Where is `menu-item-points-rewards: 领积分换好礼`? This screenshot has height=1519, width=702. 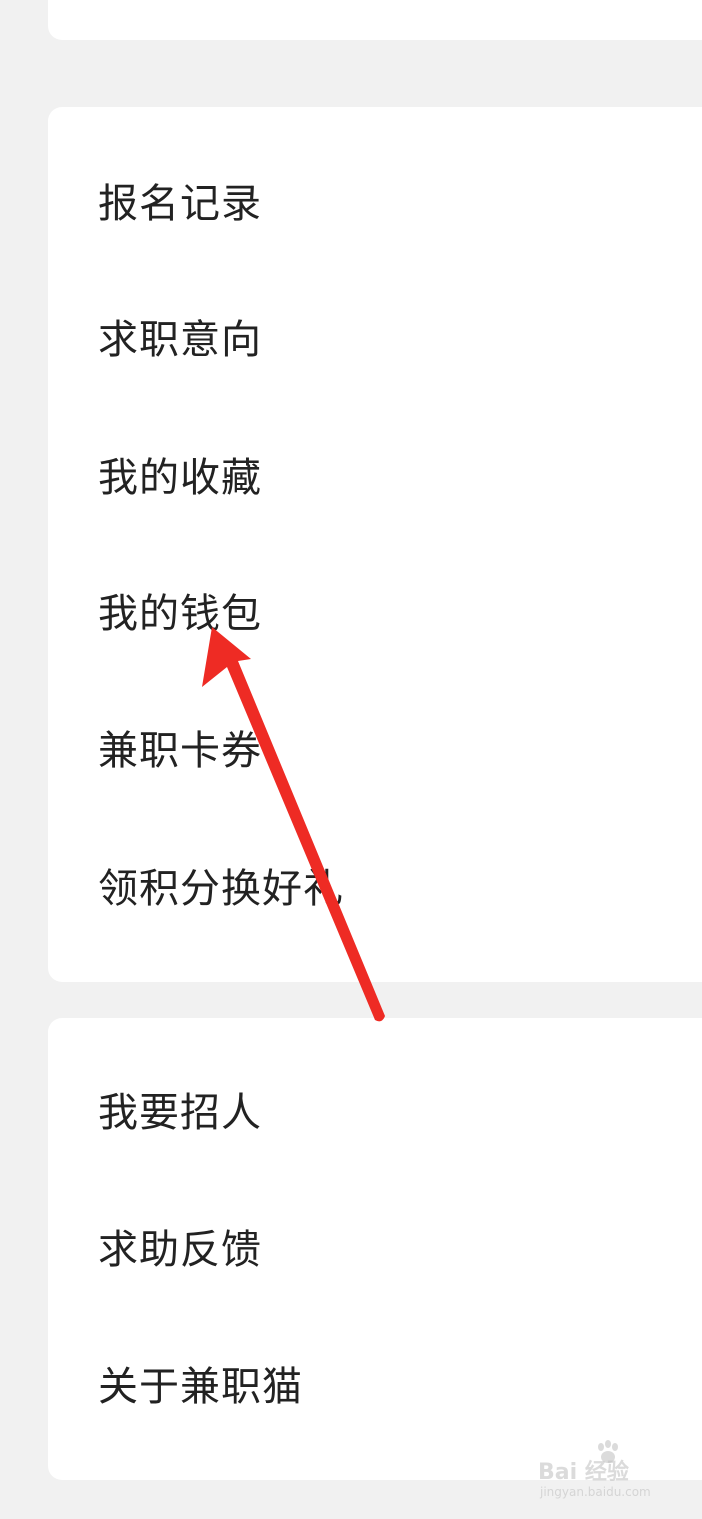
menu-item-points-rewards: 领积分换好礼 is located at coordinates (400, 889).